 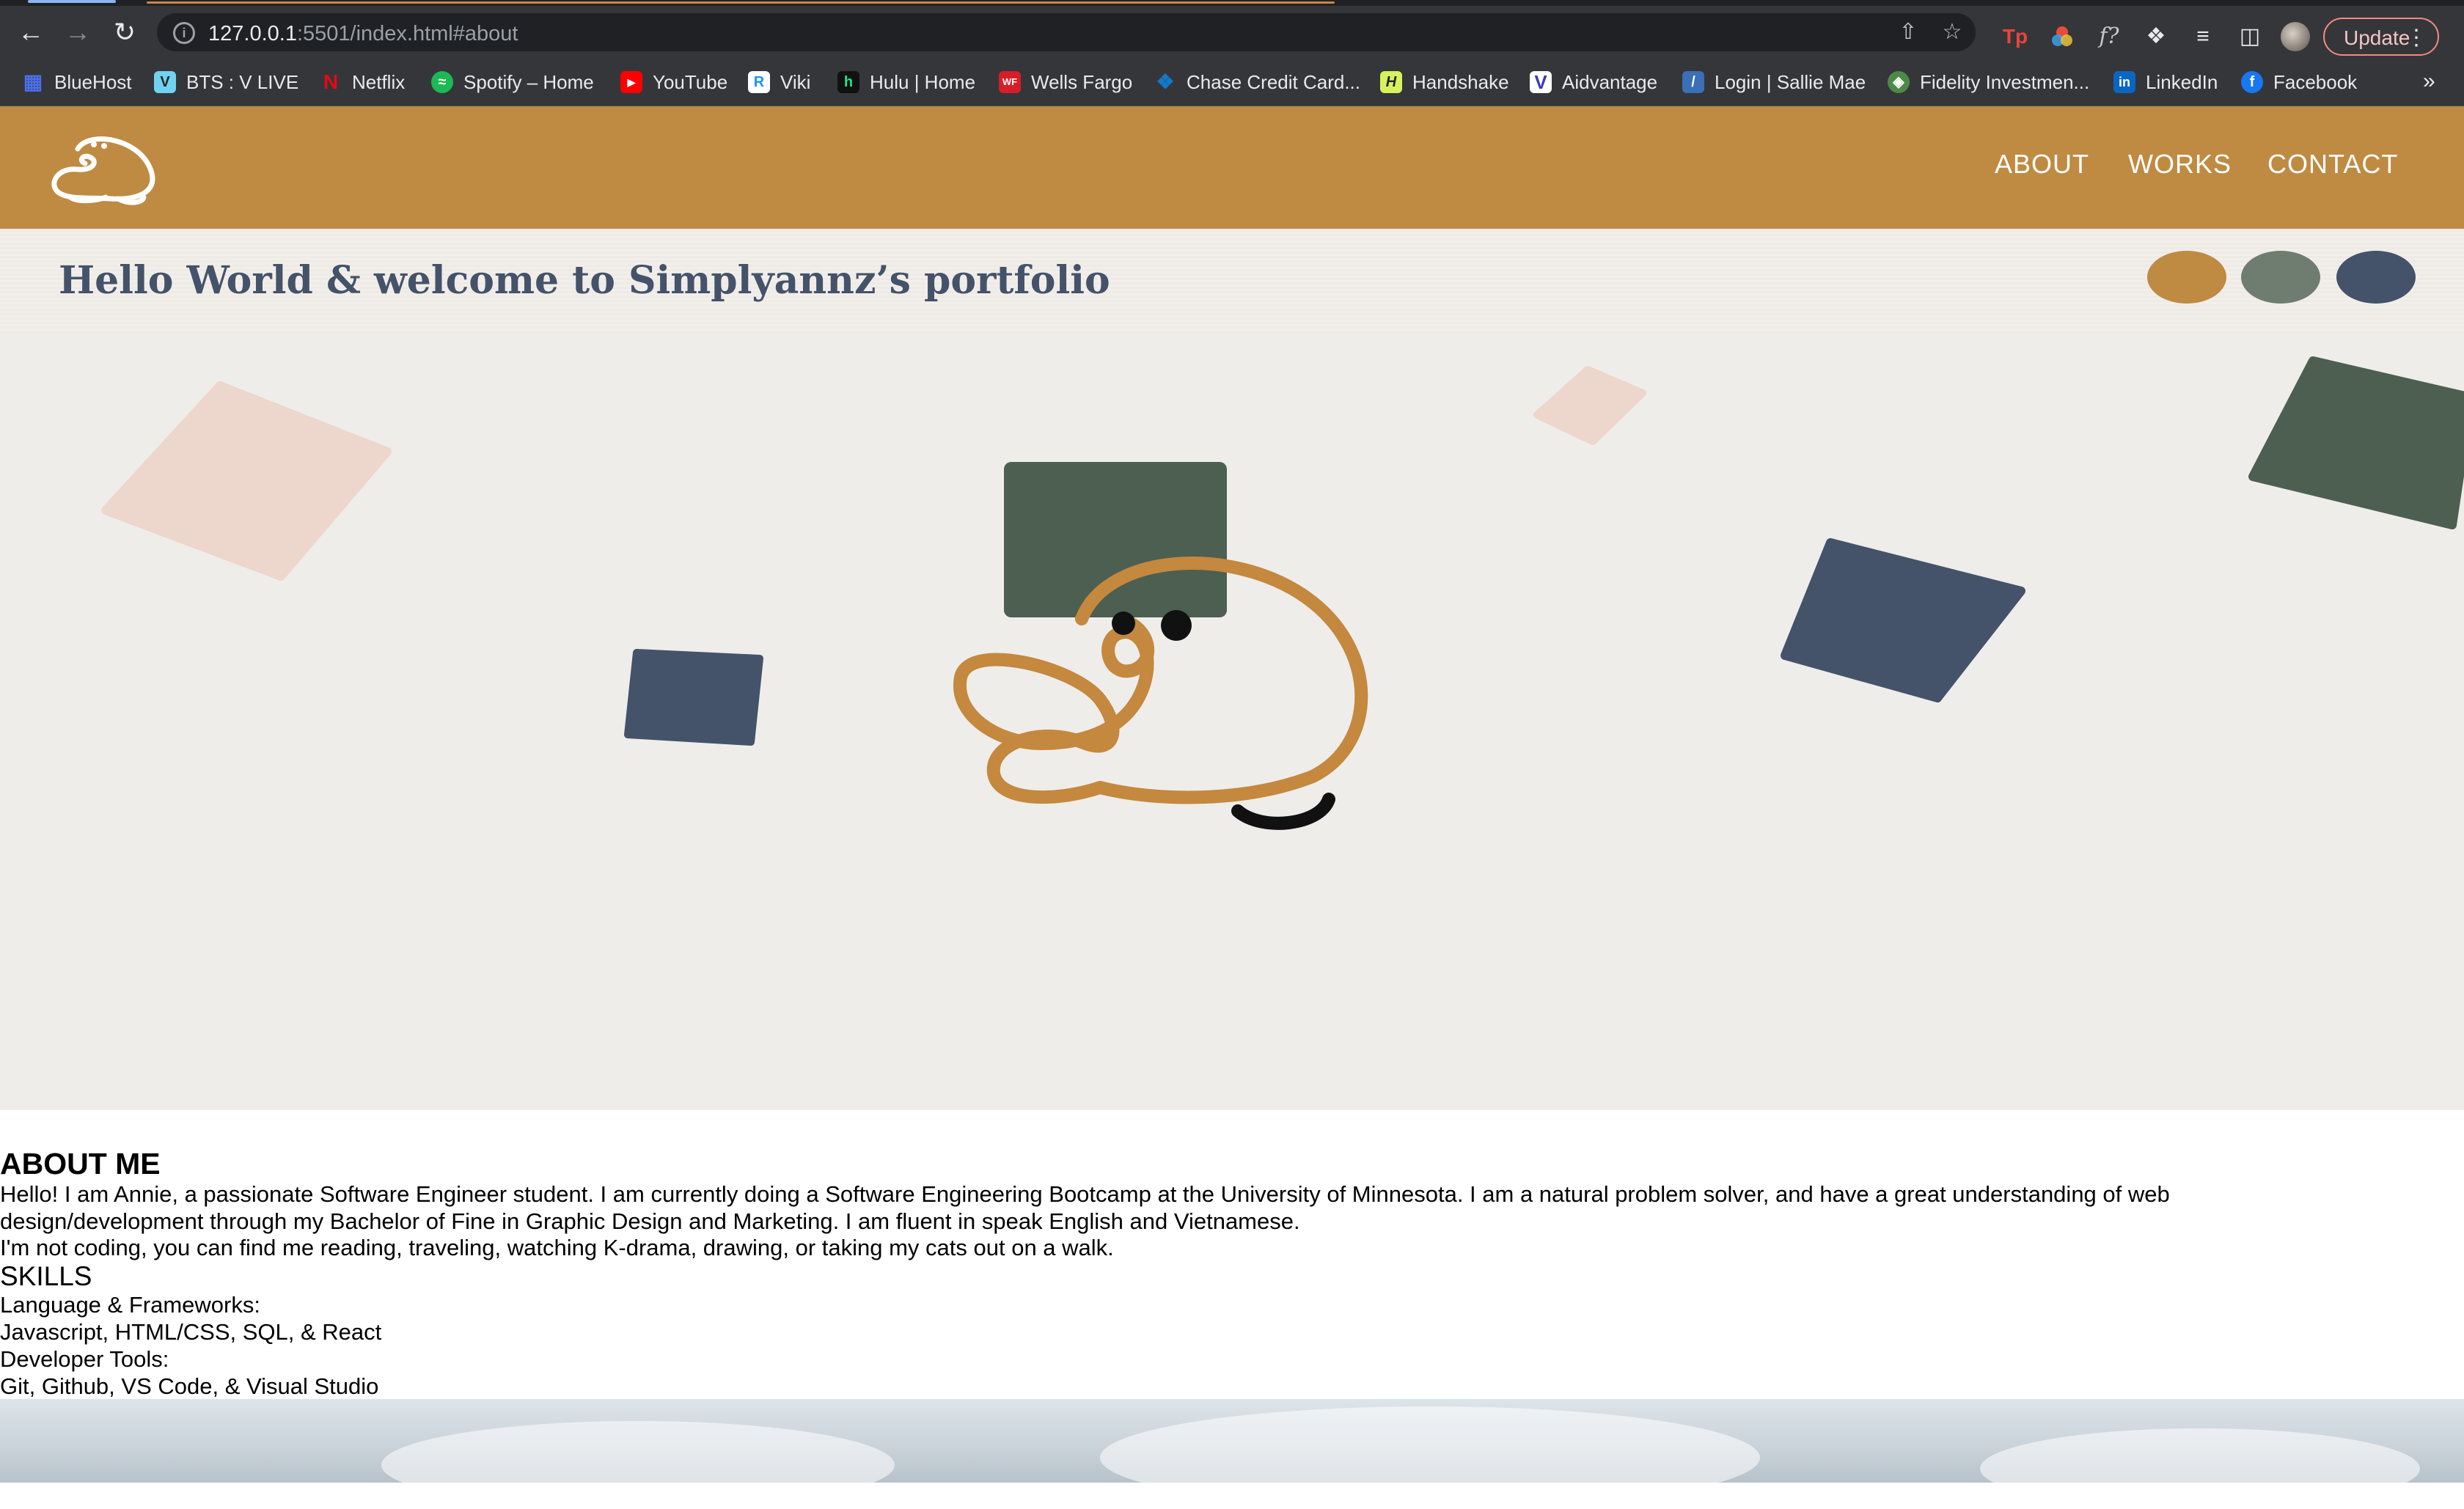 I want to click on url-text: 127.0.0.1:5501/index.html#about, so click(x=363, y=34).